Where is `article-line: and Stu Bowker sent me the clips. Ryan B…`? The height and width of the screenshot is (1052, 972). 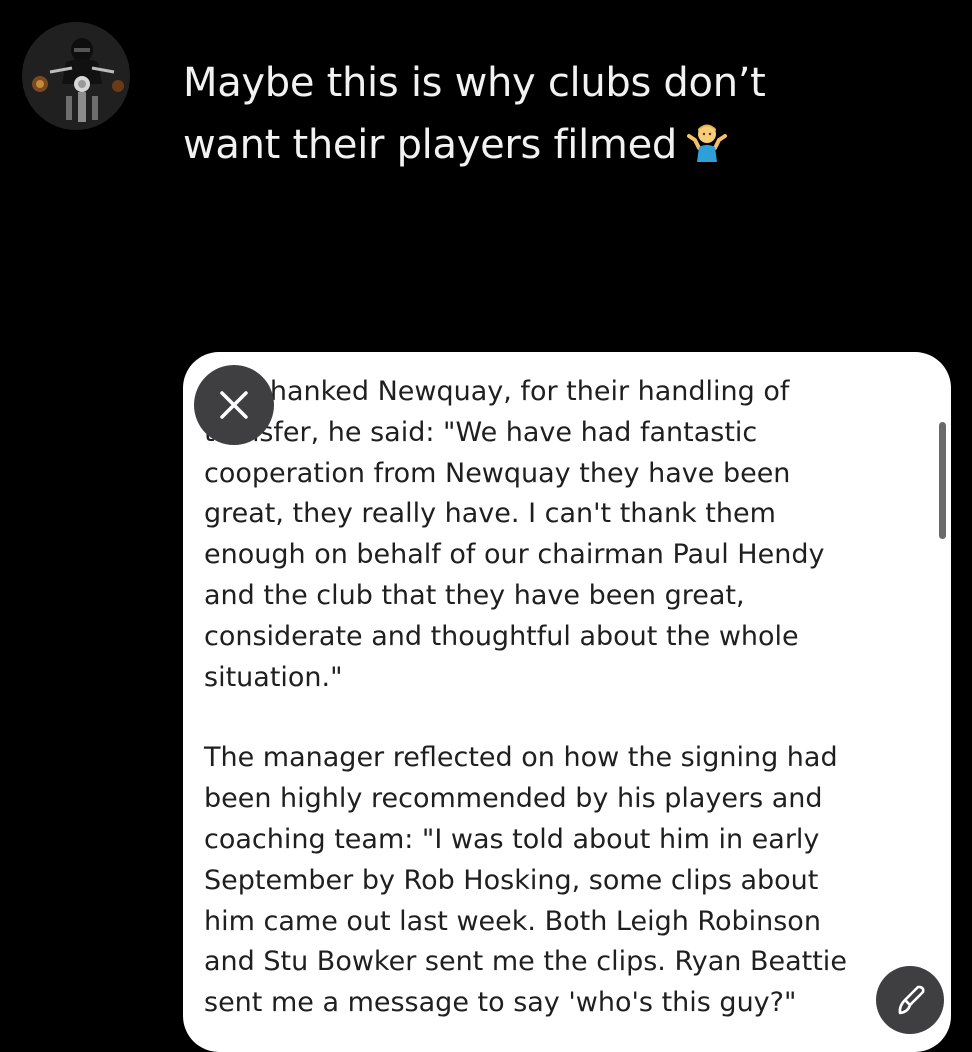 article-line: and Stu Bowker sent me the clips. Ryan B… is located at coordinates (525, 962).